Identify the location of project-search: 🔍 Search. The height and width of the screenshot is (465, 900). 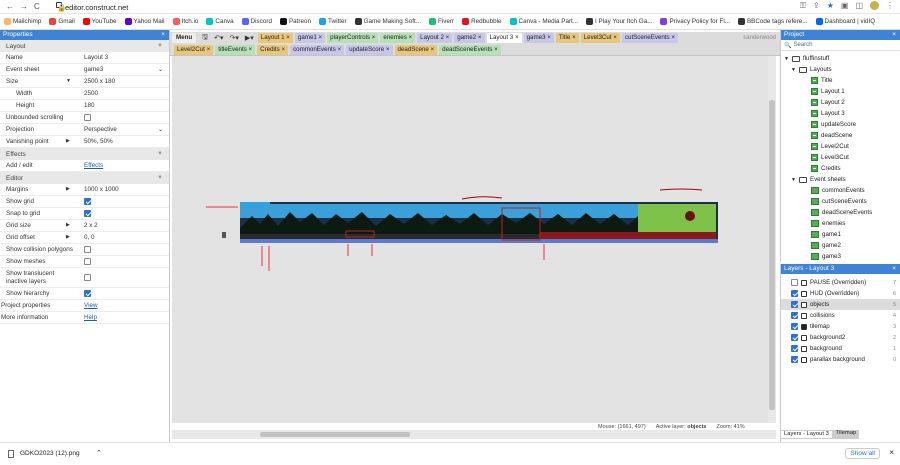
(840, 45).